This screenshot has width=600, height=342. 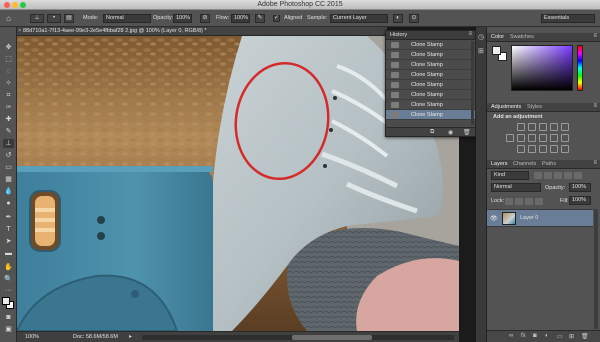 What do you see at coordinates (450, 132) in the screenshot?
I see `create-snapshot-icon: ◉` at bounding box center [450, 132].